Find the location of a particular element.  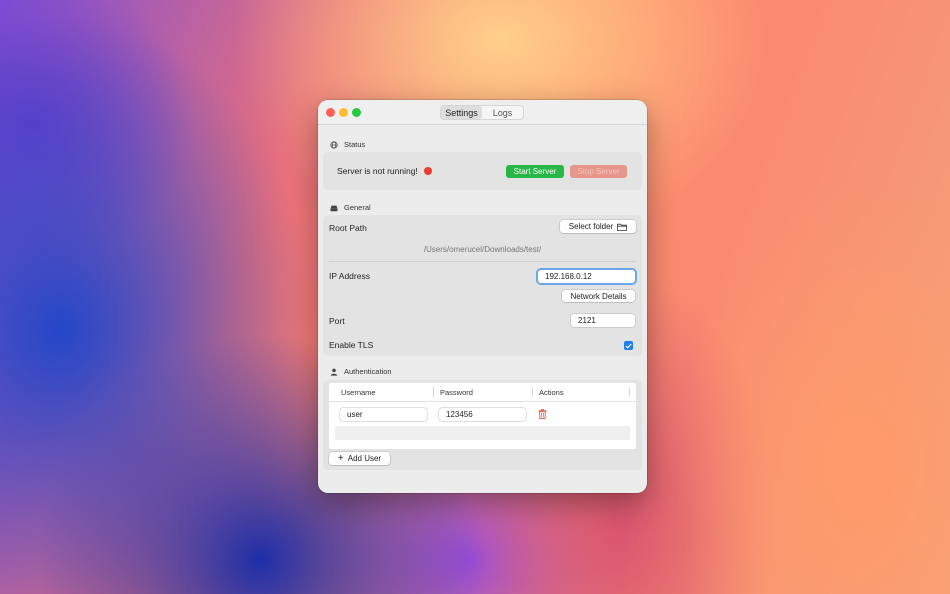

auth-section-header: Authentication is located at coordinates (361, 371).